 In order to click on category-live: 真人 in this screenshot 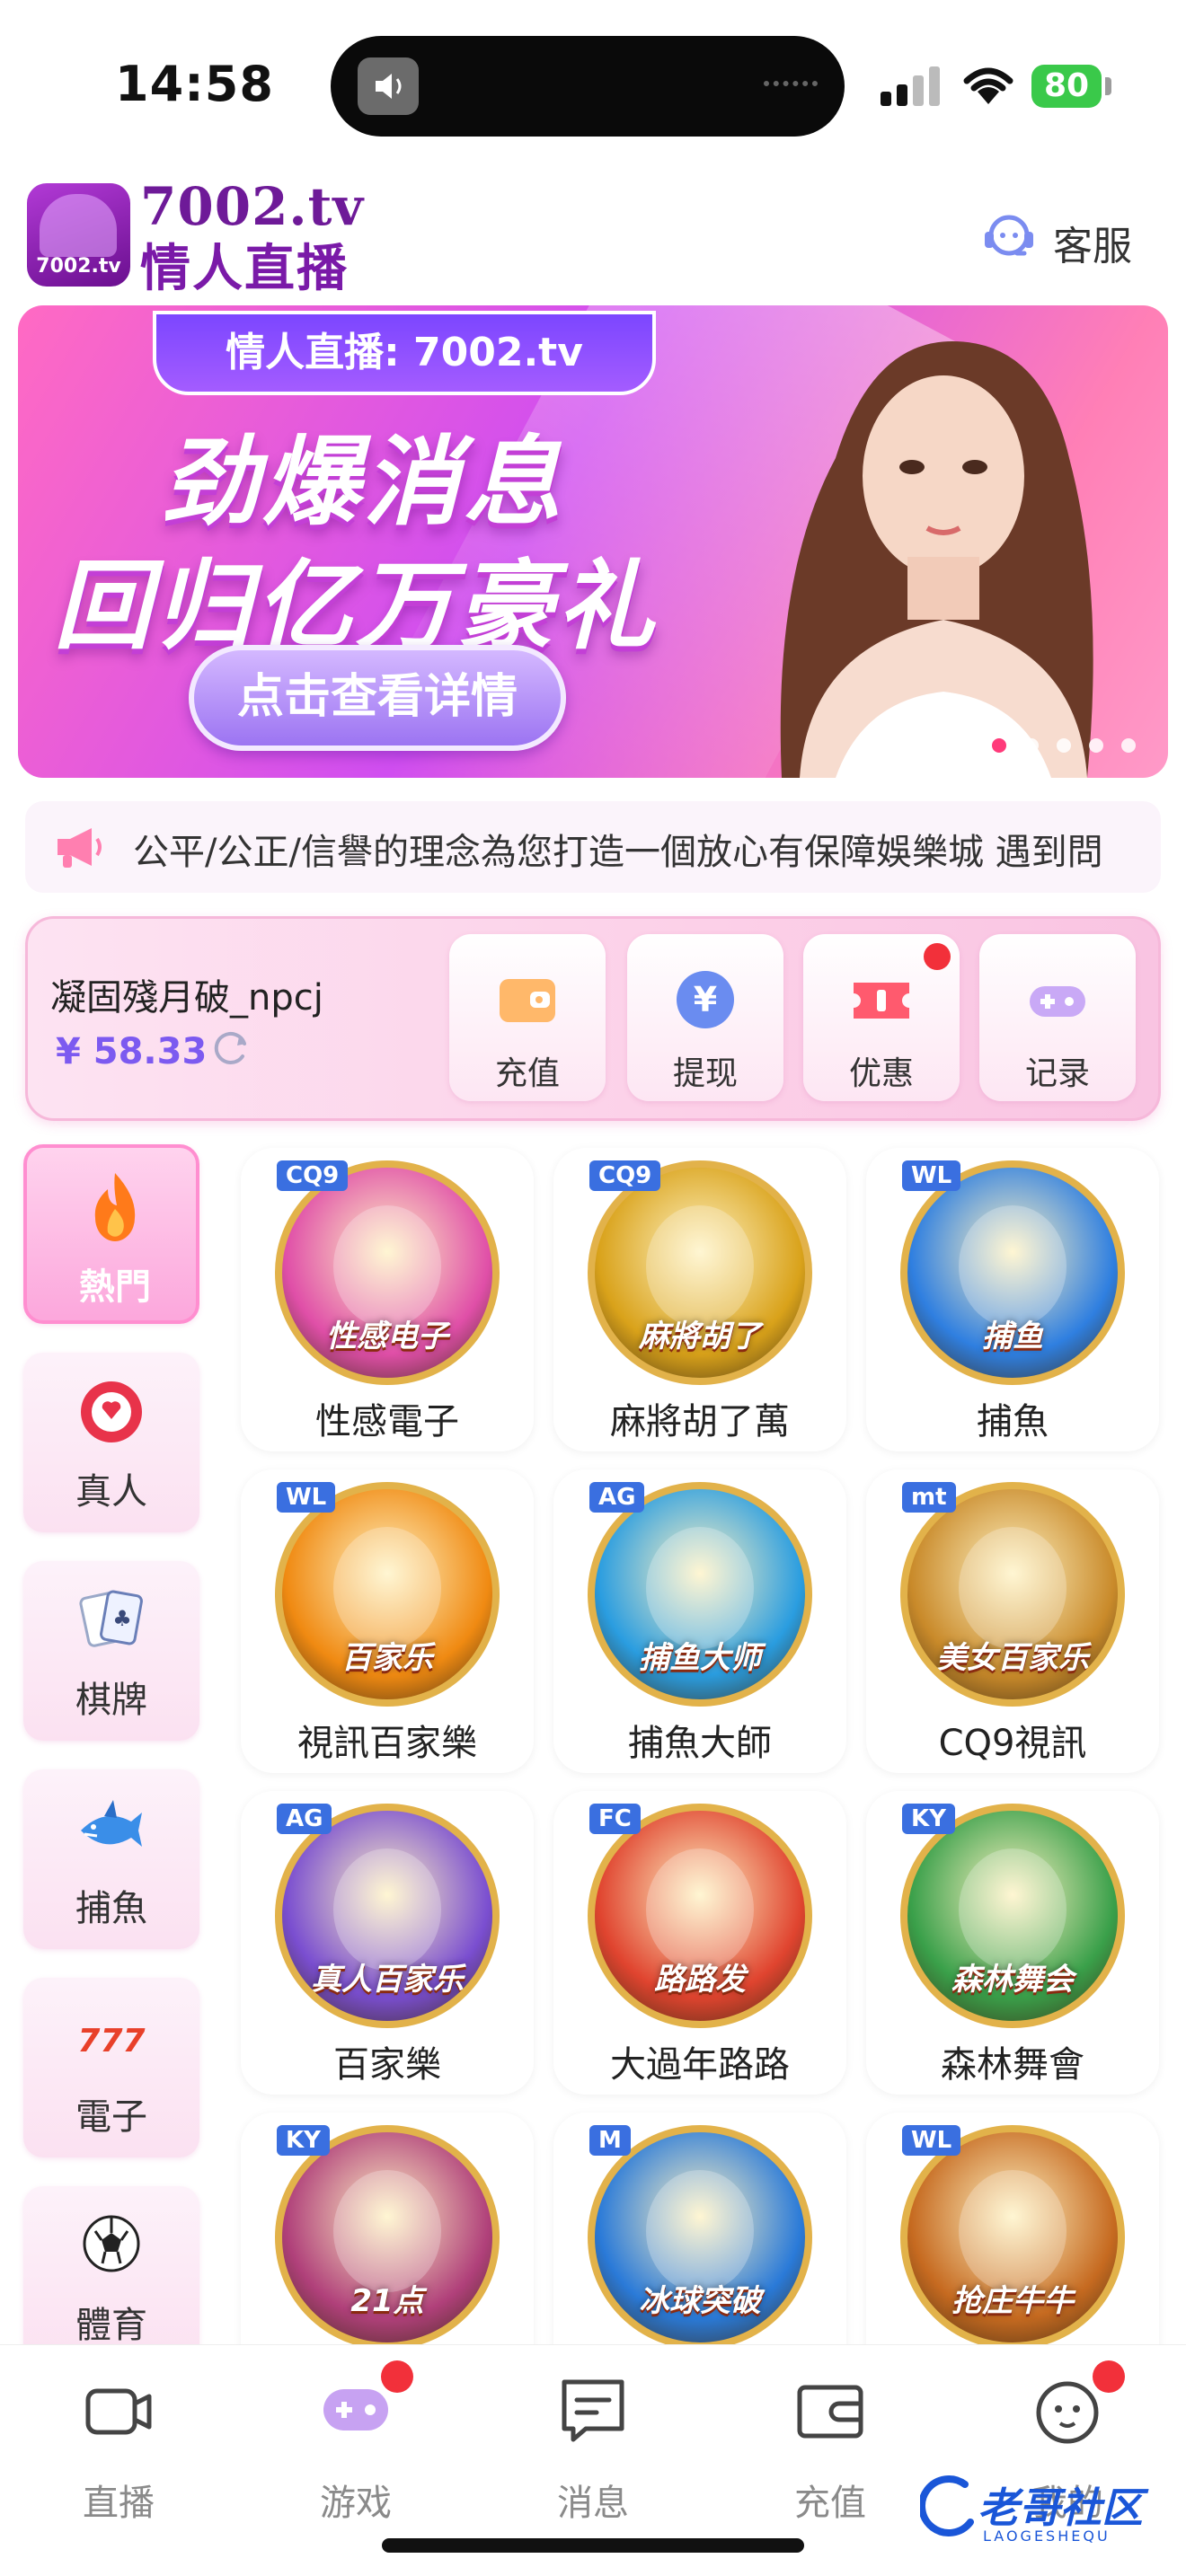, I will do `click(111, 1442)`.